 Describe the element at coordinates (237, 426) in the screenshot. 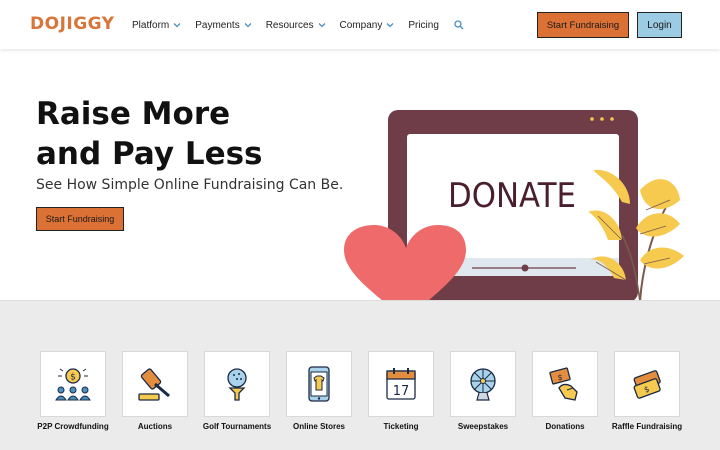

I see `category-label-golf: Golf Tournaments` at that location.